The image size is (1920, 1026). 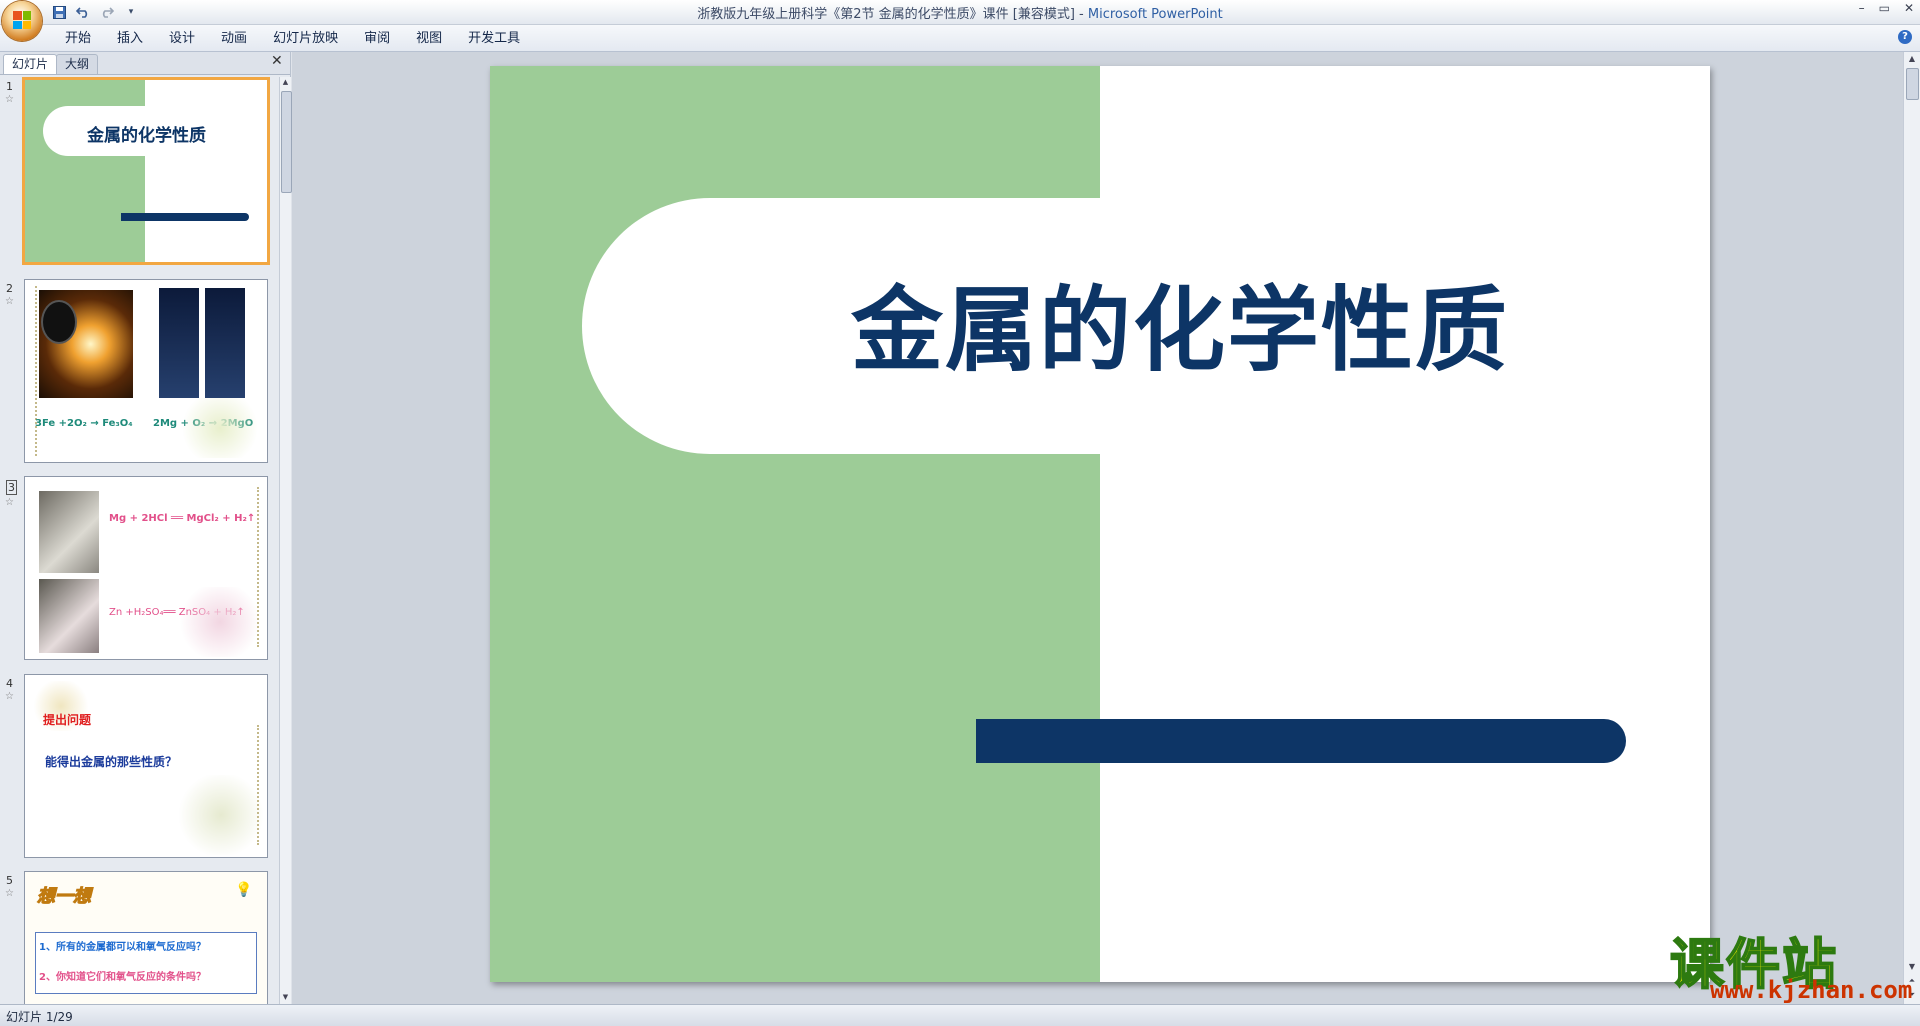 I want to click on watermark-url: www.kjzhan.com, so click(x=1811, y=990).